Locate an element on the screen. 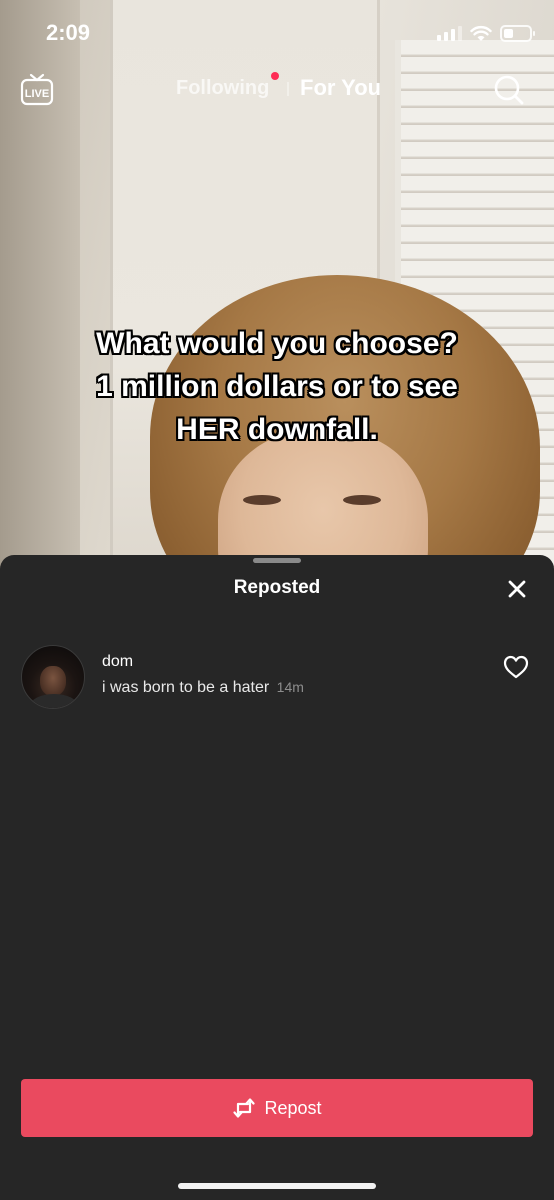 The height and width of the screenshot is (1200, 554). avatar is located at coordinates (53, 677).